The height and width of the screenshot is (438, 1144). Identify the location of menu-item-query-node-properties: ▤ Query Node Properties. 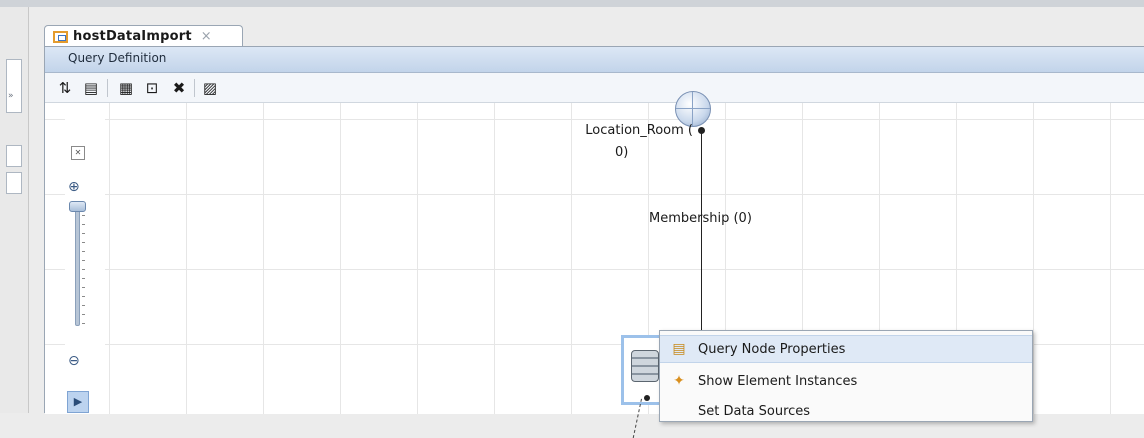
(846, 349).